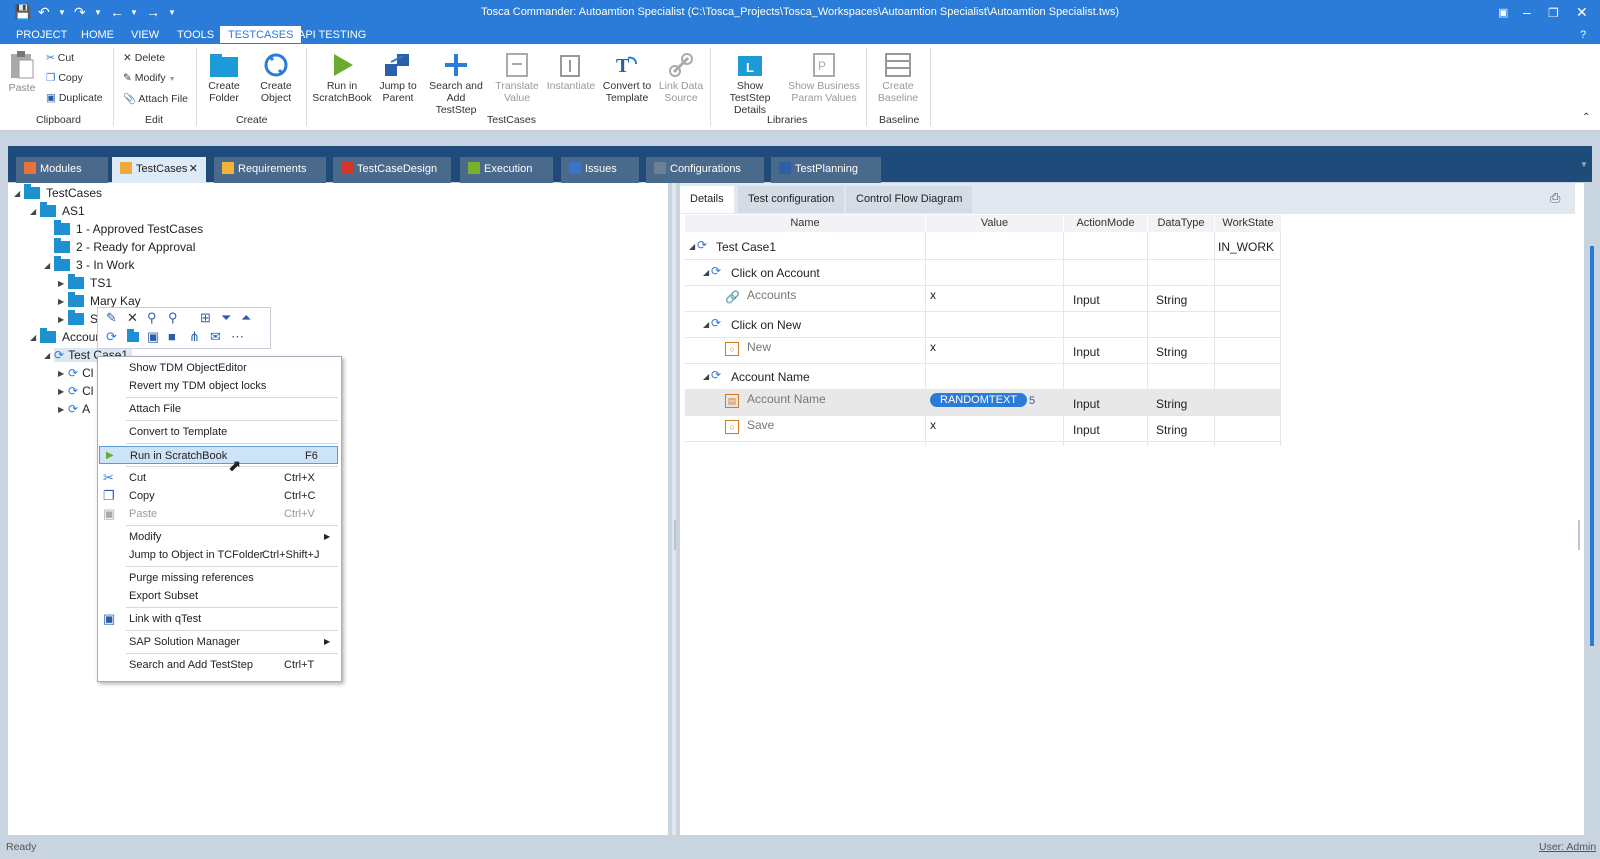 The width and height of the screenshot is (1600, 859). I want to click on close-tab-icon: ✕, so click(193, 169).